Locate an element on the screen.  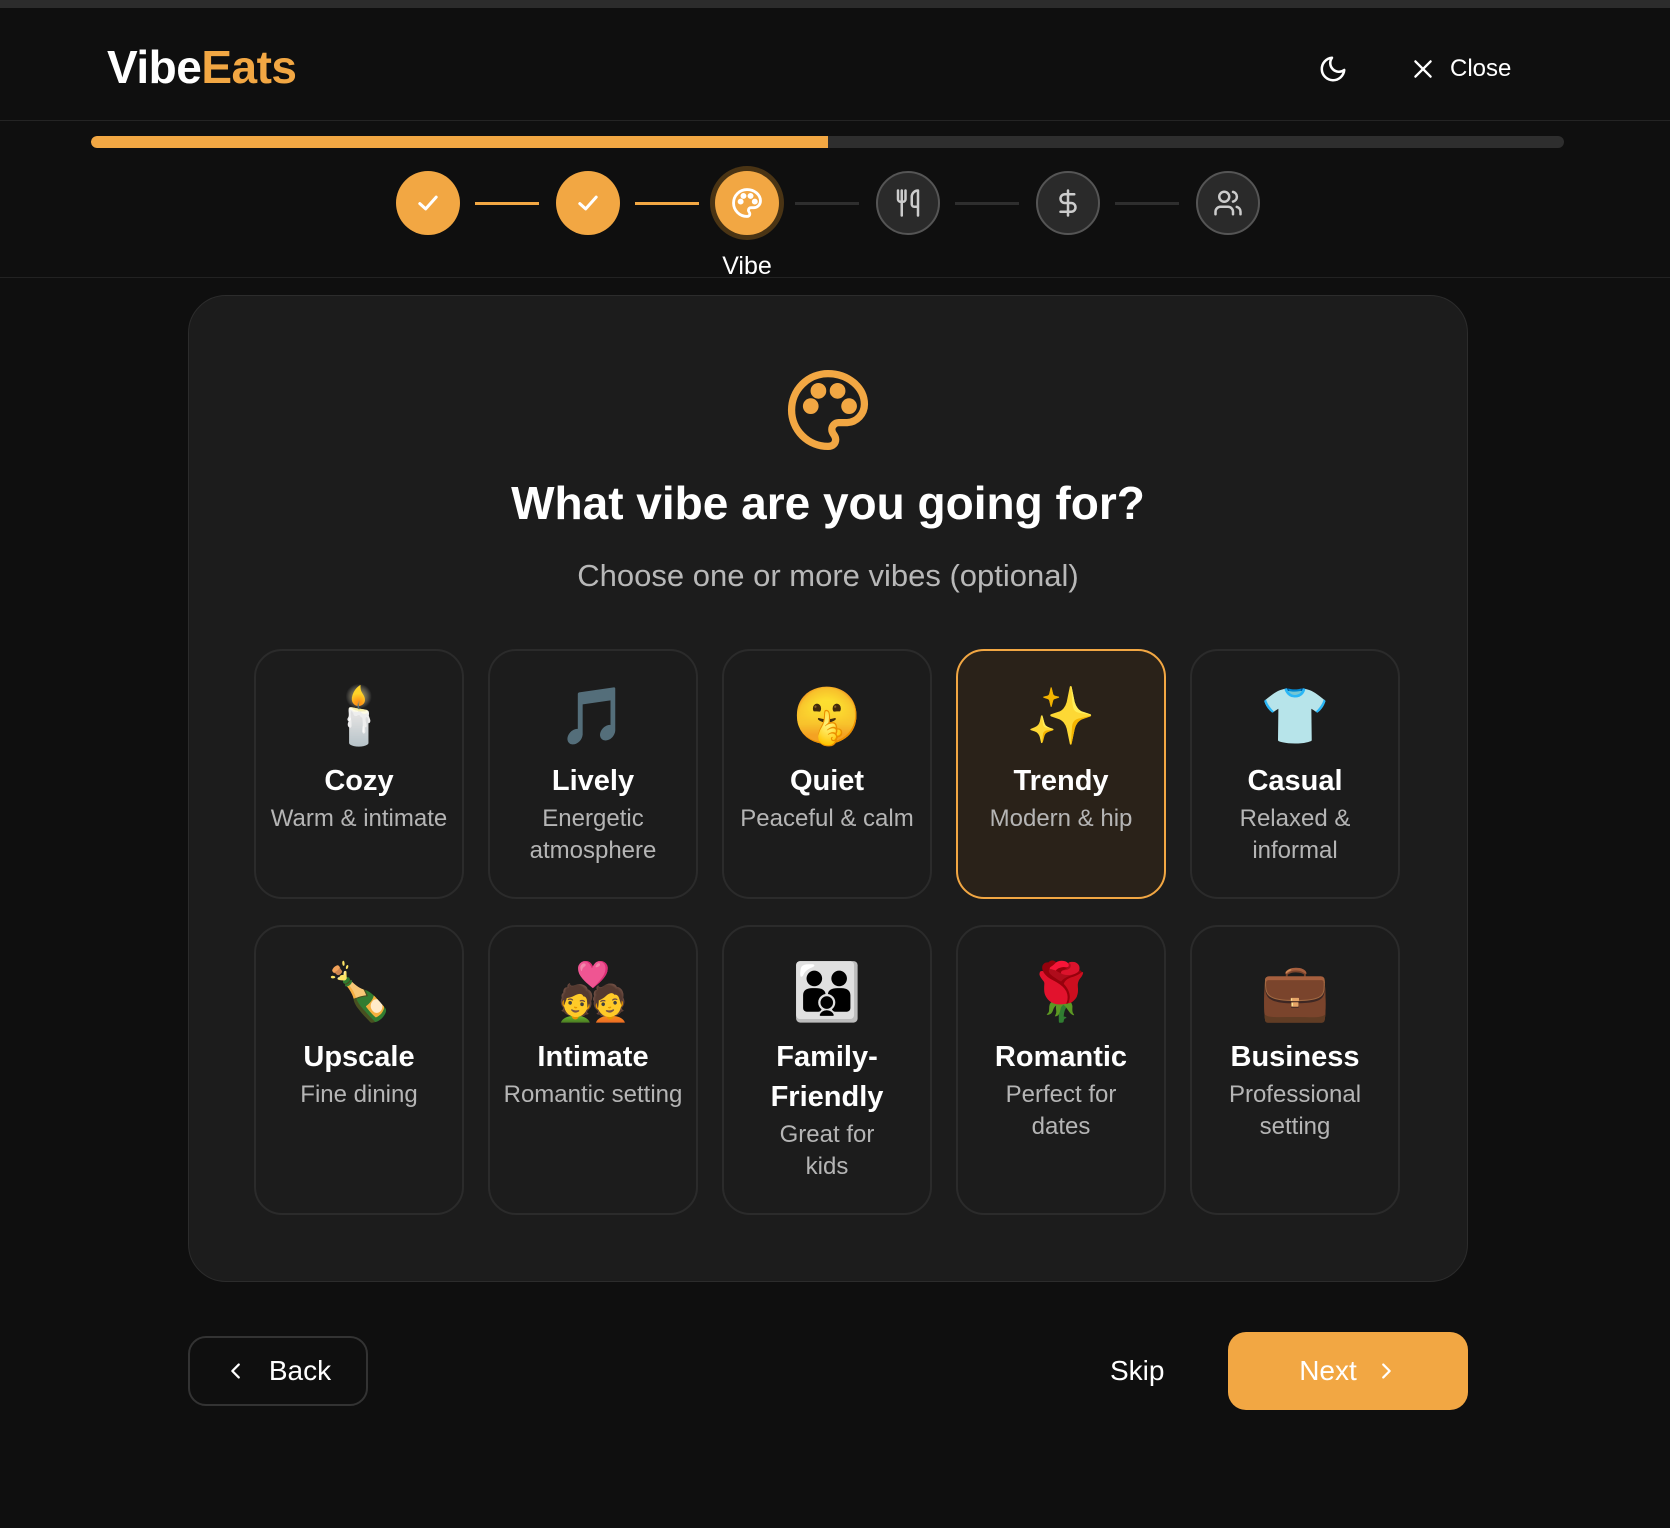
family-icon: 👪 is located at coordinates (827, 991).